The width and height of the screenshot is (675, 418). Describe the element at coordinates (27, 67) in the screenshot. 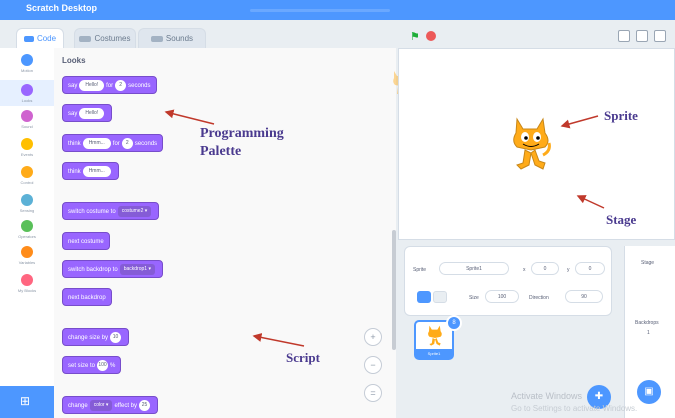

I see `category-motion: Motion` at that location.